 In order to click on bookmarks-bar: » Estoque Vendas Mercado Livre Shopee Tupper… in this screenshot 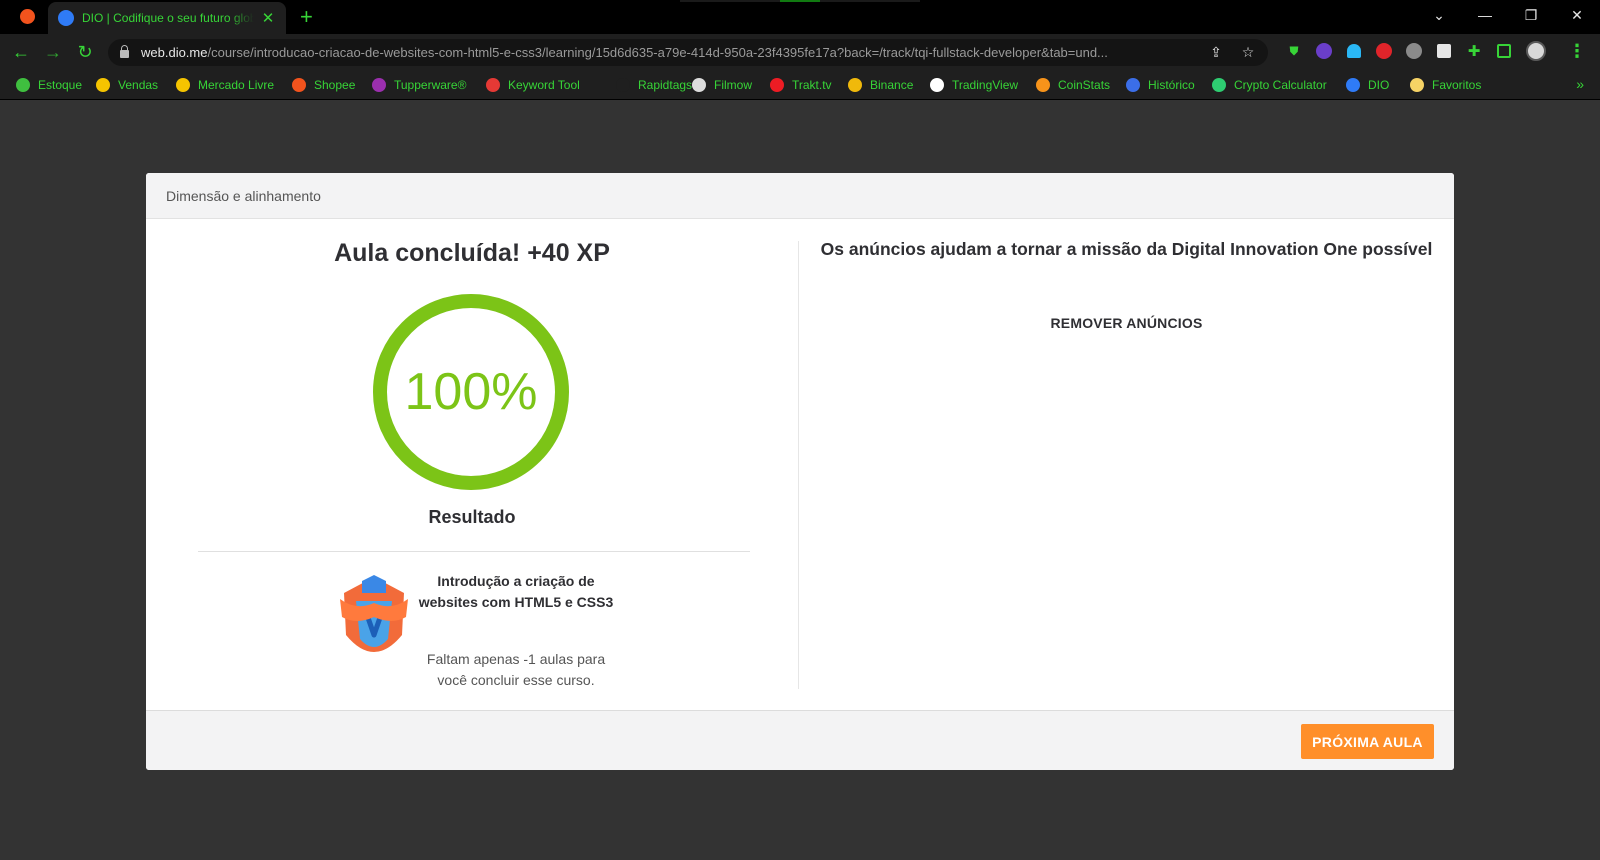, I will do `click(800, 85)`.